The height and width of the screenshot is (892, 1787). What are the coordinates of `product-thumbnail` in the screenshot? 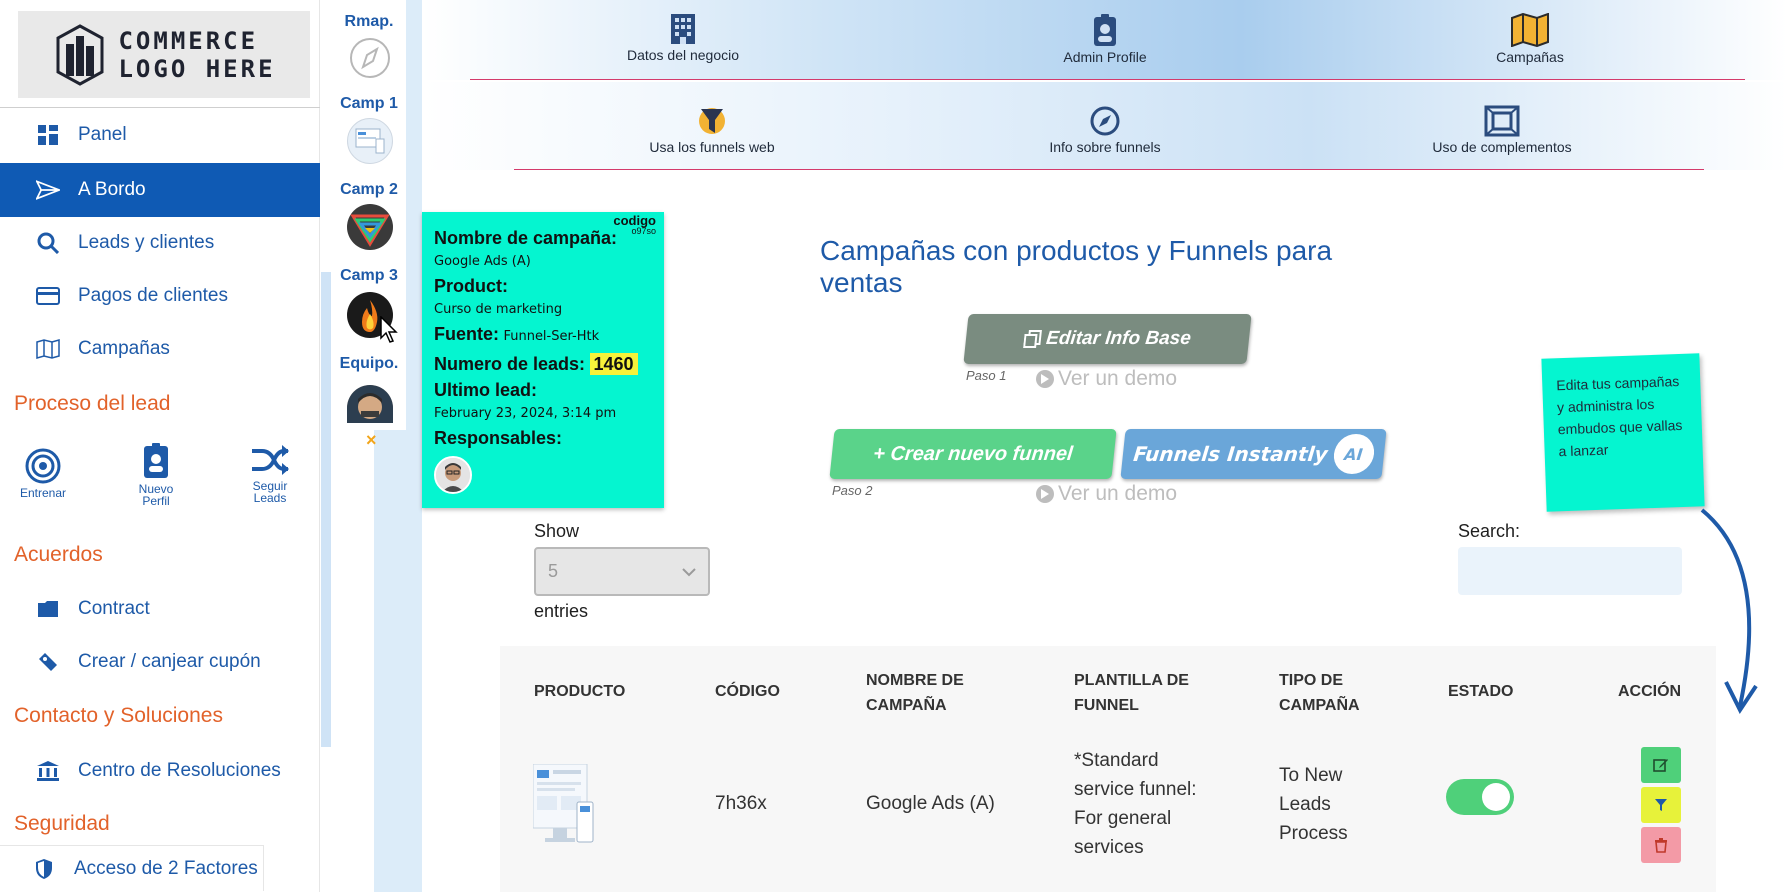 It's located at (564, 805).